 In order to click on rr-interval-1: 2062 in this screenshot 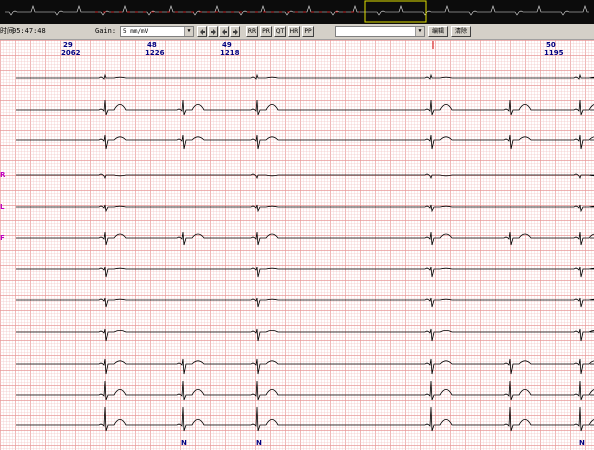, I will do `click(71, 53)`.